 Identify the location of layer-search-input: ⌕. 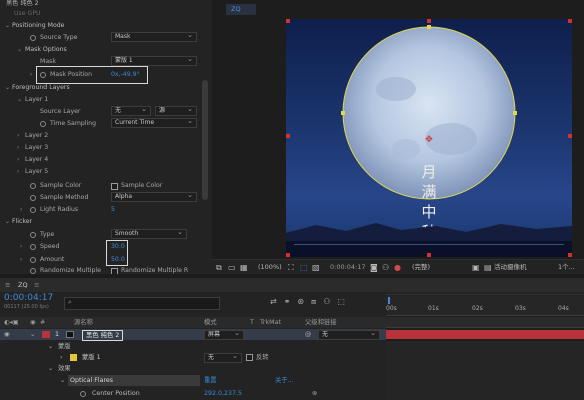
(142, 303).